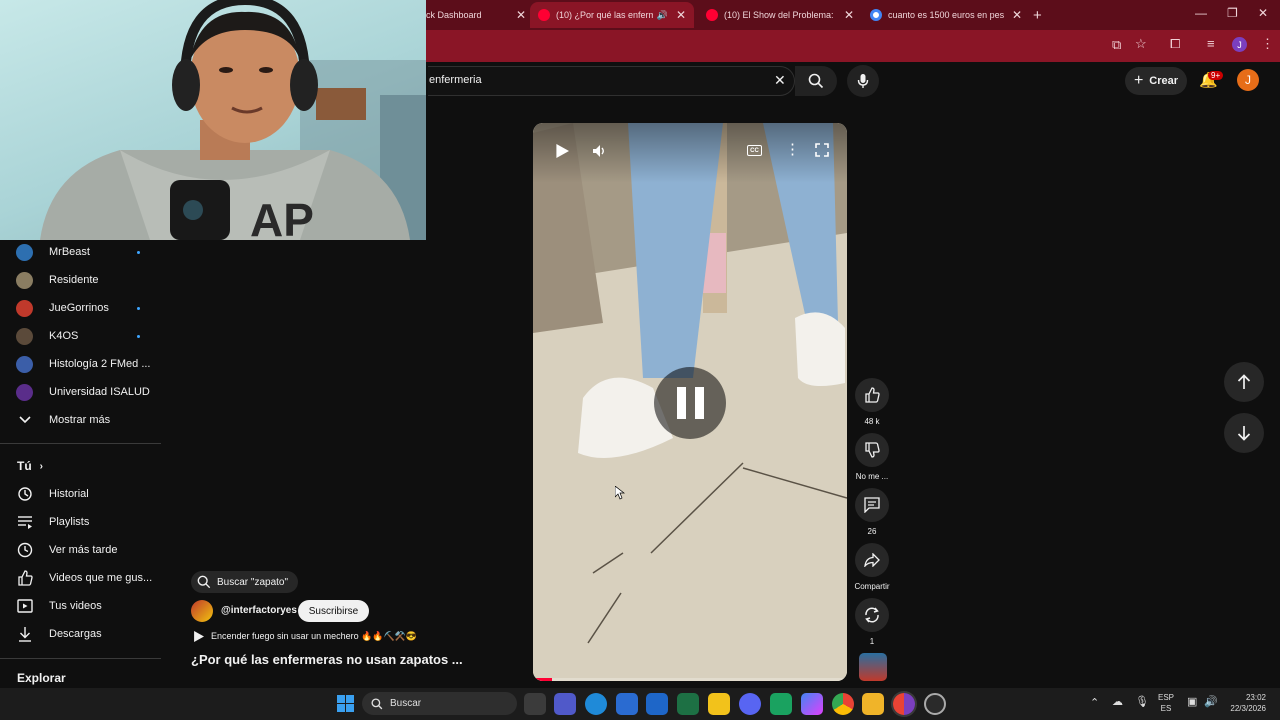 Image resolution: width=1280 pixels, height=720 pixels. What do you see at coordinates (80, 336) in the screenshot?
I see `sidebar-item-subscription: K4OS` at bounding box center [80, 336].